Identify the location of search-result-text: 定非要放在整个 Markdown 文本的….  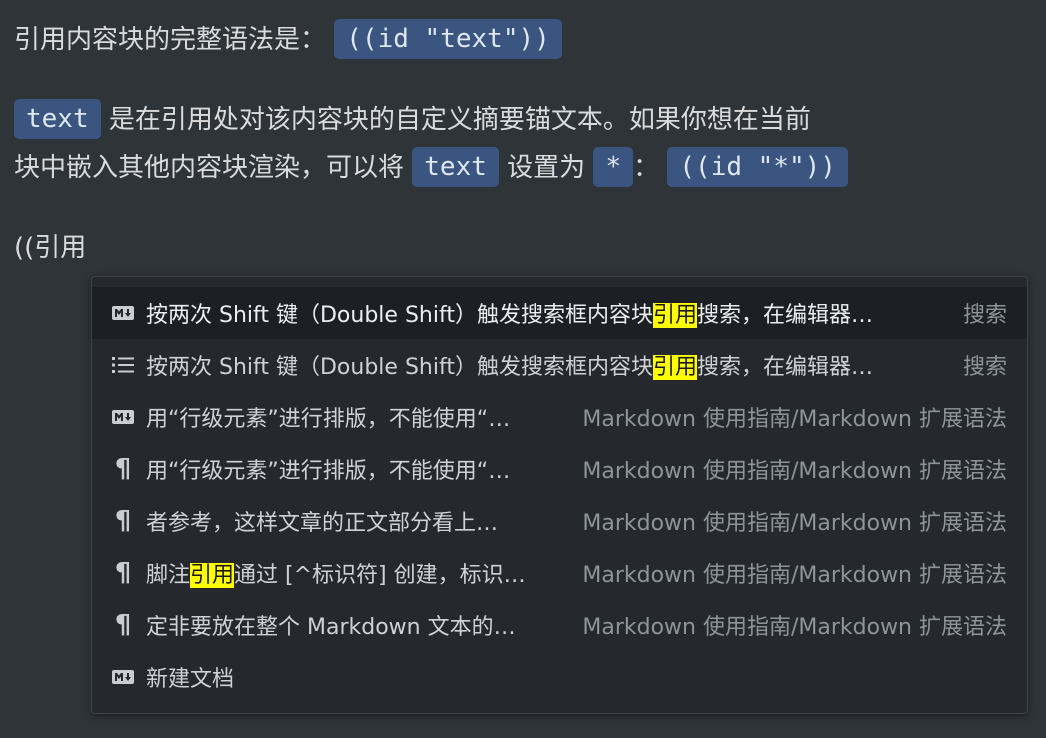
(364, 625).